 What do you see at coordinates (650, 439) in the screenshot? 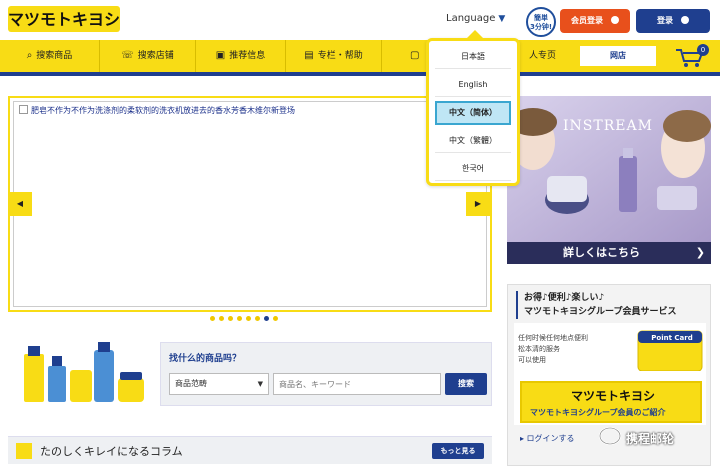
I see `watermark-text: 携程邮轮` at bounding box center [650, 439].